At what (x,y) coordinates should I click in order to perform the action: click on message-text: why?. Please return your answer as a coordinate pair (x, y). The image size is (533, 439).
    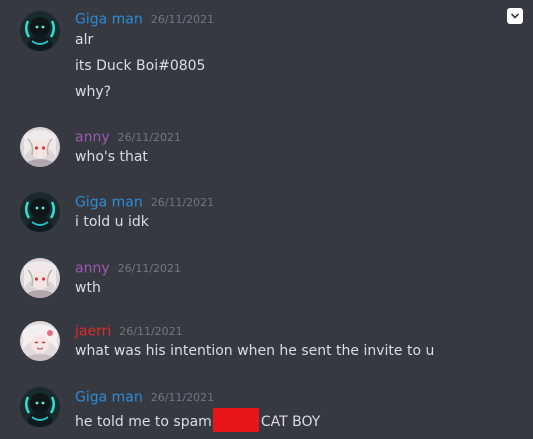
    Looking at the image, I should click on (93, 92).